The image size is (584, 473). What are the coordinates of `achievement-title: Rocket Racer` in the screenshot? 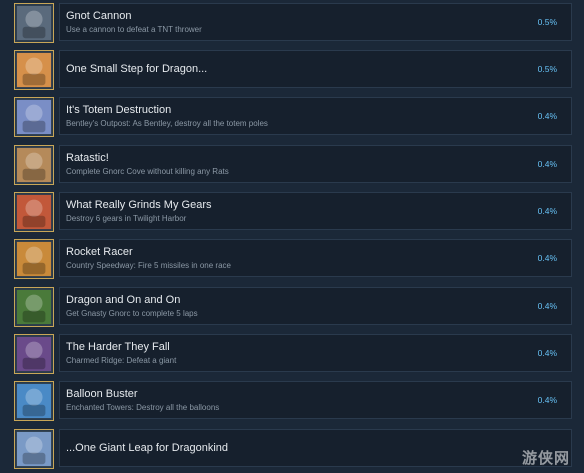 It's located at (99, 252).